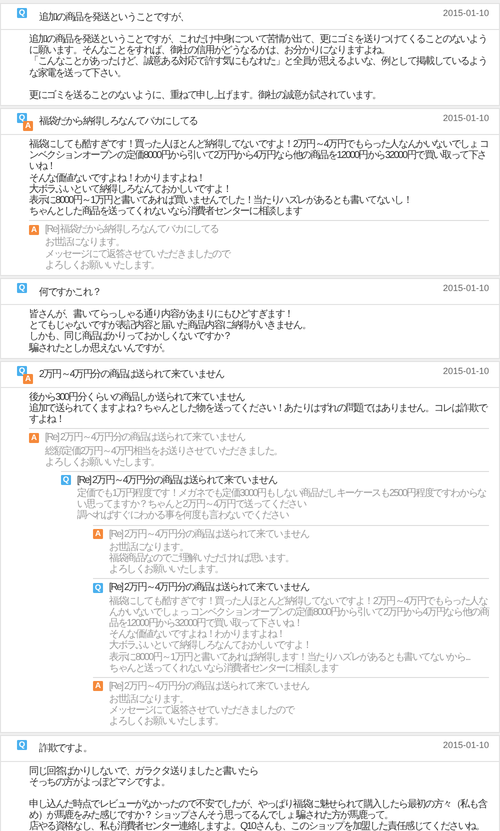 This screenshot has height=831, width=500. Describe the element at coordinates (258, 810) in the screenshot. I see `post-line: 申し込んだ時点でレビューがなかったので不安でしたが、やっぱり福袋に魅せられて購入したら最初の方々（私も含め）が馬鹿をみた感じですか？ ショップさんそう思ってるんでしょ 騙された方が馬鹿って。` at that location.